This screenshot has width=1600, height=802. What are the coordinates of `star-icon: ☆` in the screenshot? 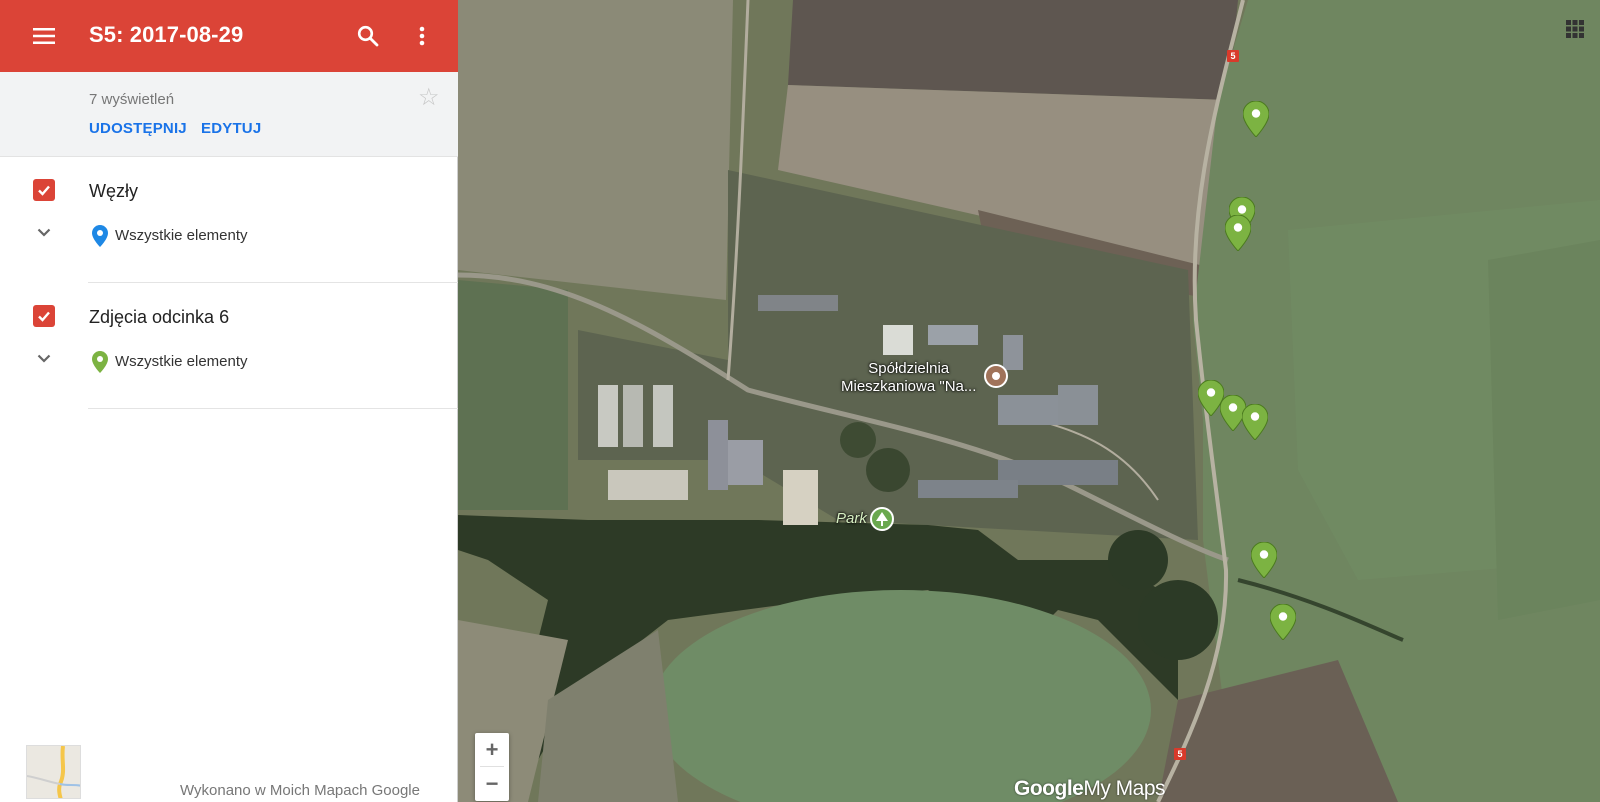 It's located at (429, 98).